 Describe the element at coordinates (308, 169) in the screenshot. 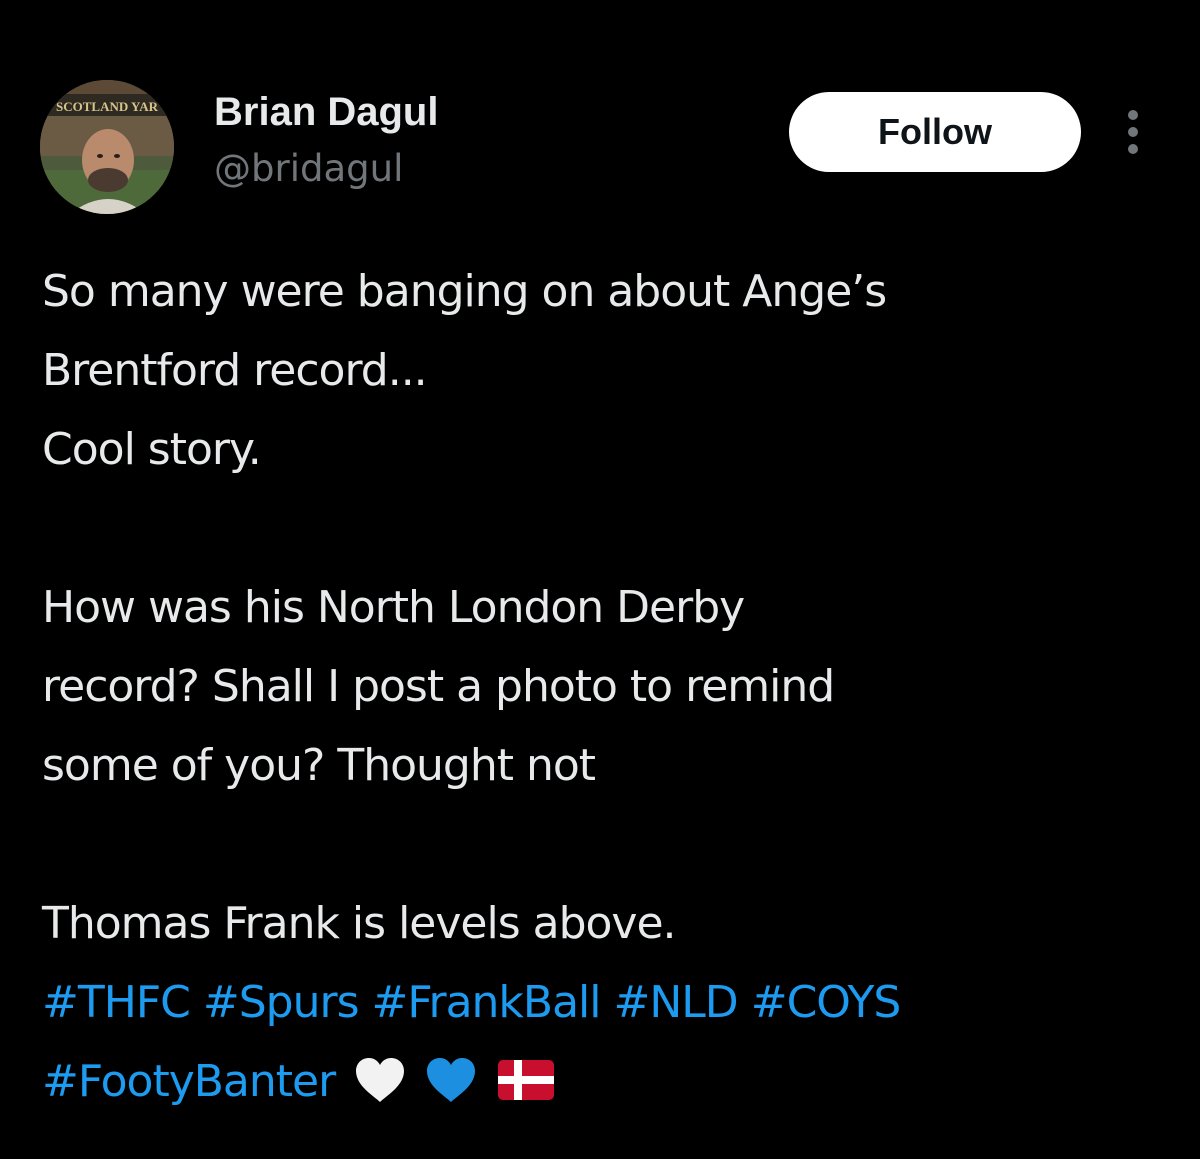

I see `author-handle: @bridagul` at that location.